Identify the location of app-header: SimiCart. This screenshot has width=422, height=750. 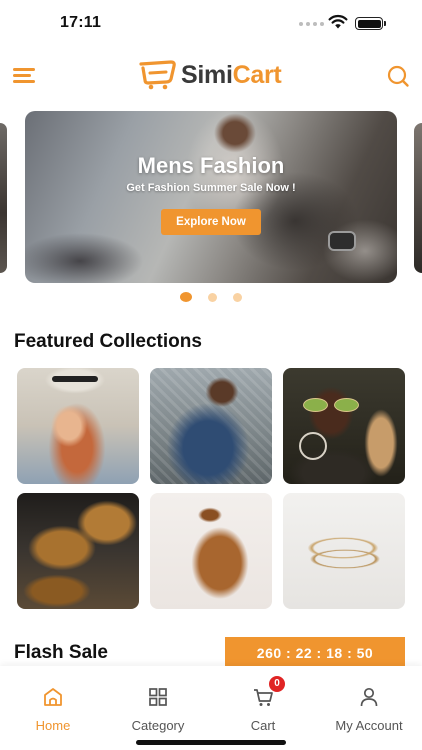
(211, 76).